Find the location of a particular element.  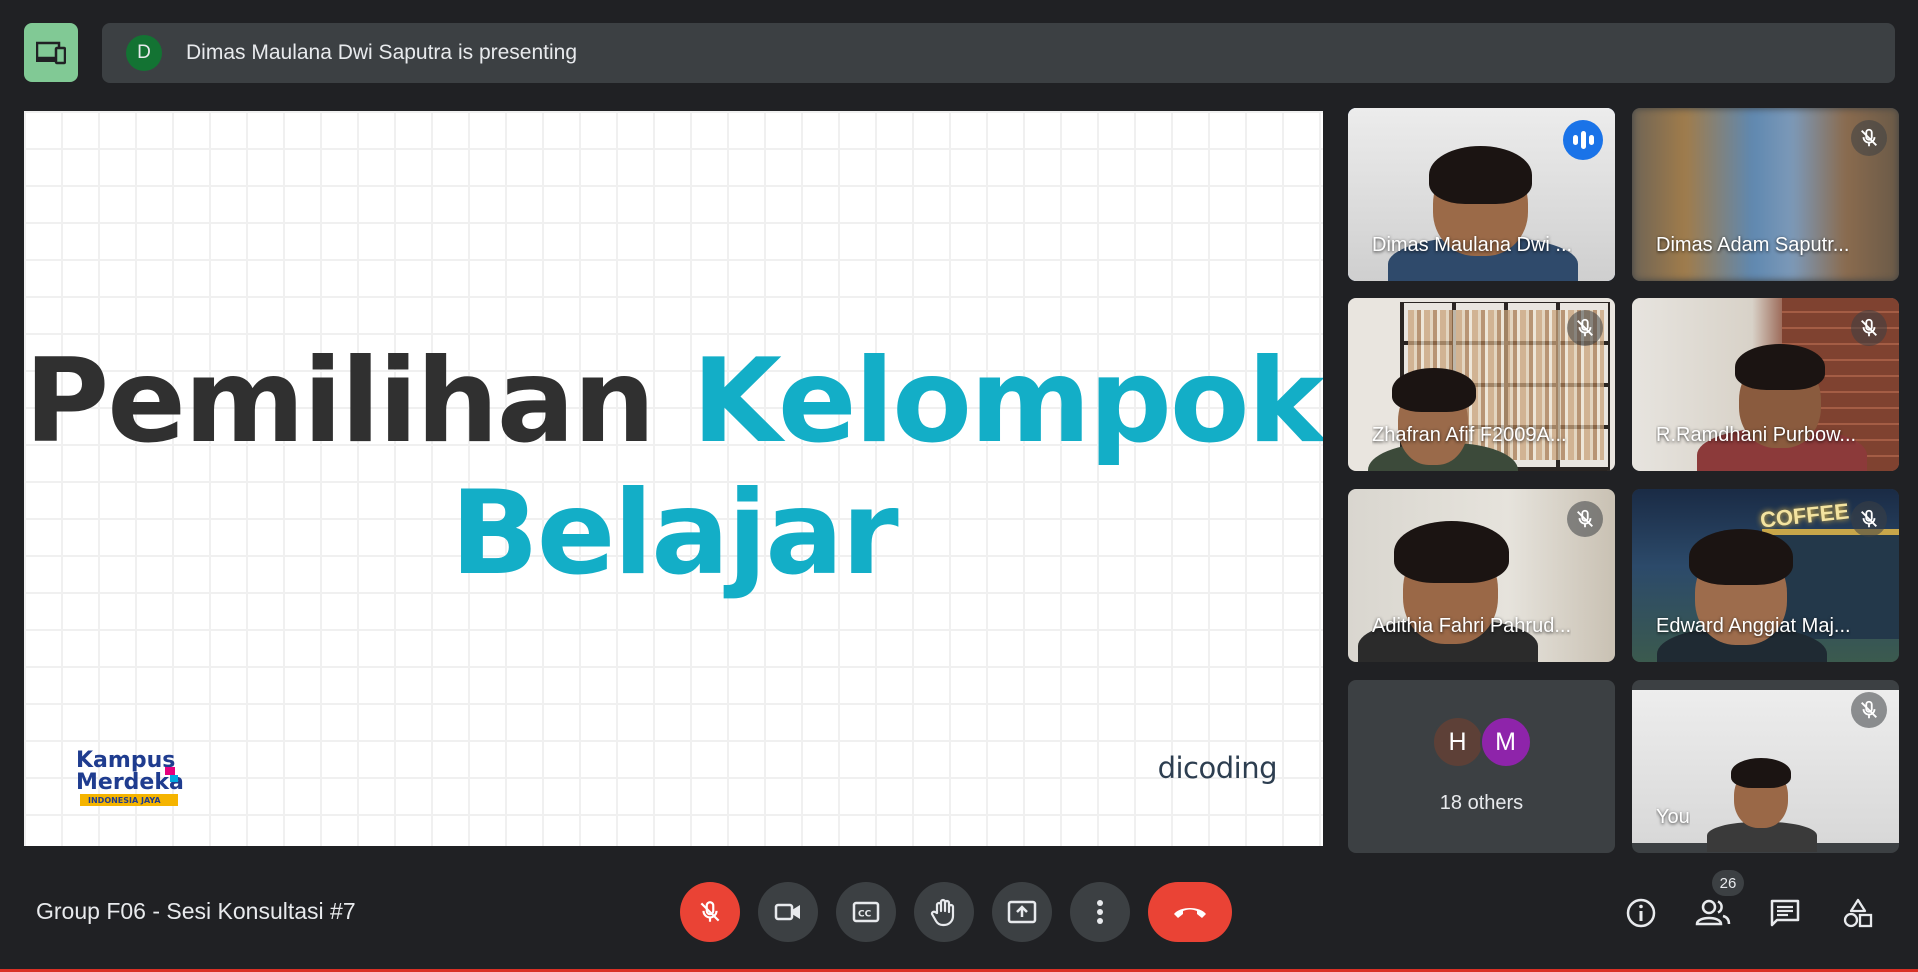

people-button is located at coordinates (1713, 913).